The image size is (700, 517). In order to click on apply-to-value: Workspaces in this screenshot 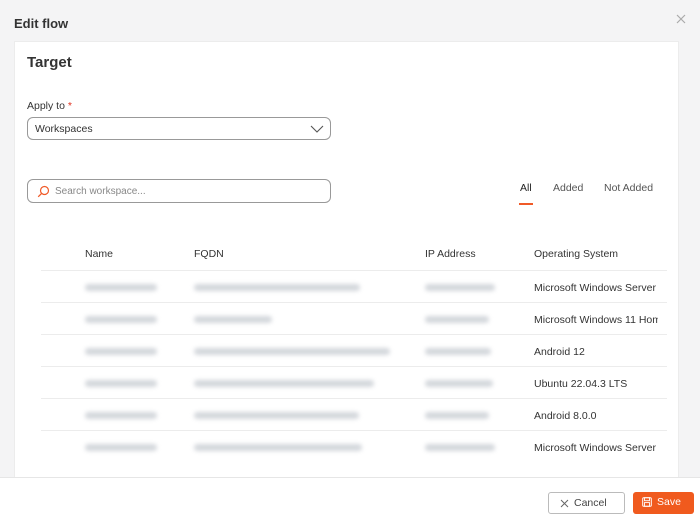, I will do `click(64, 129)`.